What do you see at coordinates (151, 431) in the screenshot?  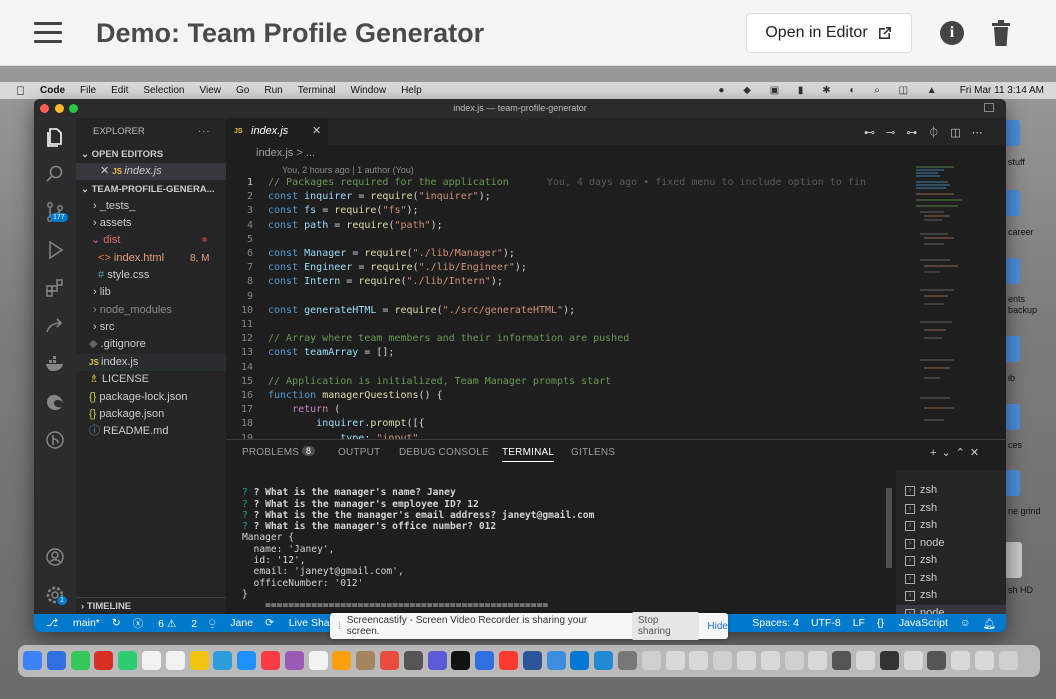 I see `tree-file-readme: ⓘ README.md` at bounding box center [151, 431].